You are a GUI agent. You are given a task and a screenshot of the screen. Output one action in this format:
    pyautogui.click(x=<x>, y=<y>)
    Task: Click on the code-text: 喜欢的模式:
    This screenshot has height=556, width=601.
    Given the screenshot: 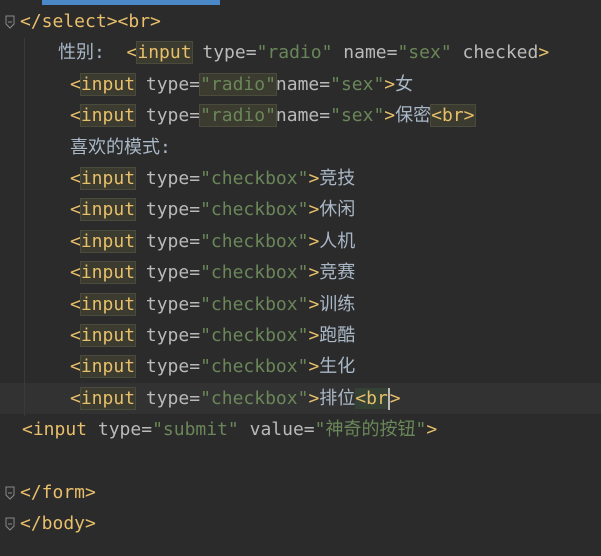 What is the action you would take?
    pyautogui.click(x=120, y=147)
    